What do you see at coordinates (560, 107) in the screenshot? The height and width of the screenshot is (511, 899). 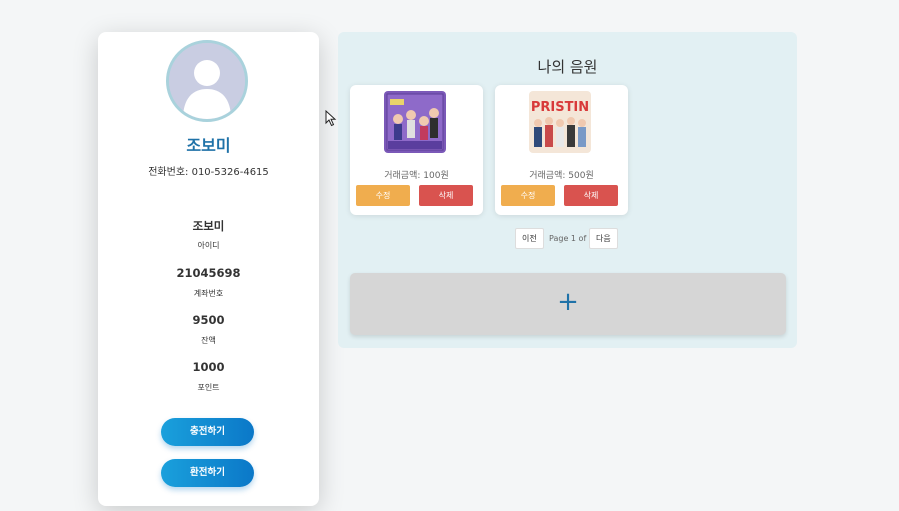 I see `album-title-text: PRISTIN` at bounding box center [560, 107].